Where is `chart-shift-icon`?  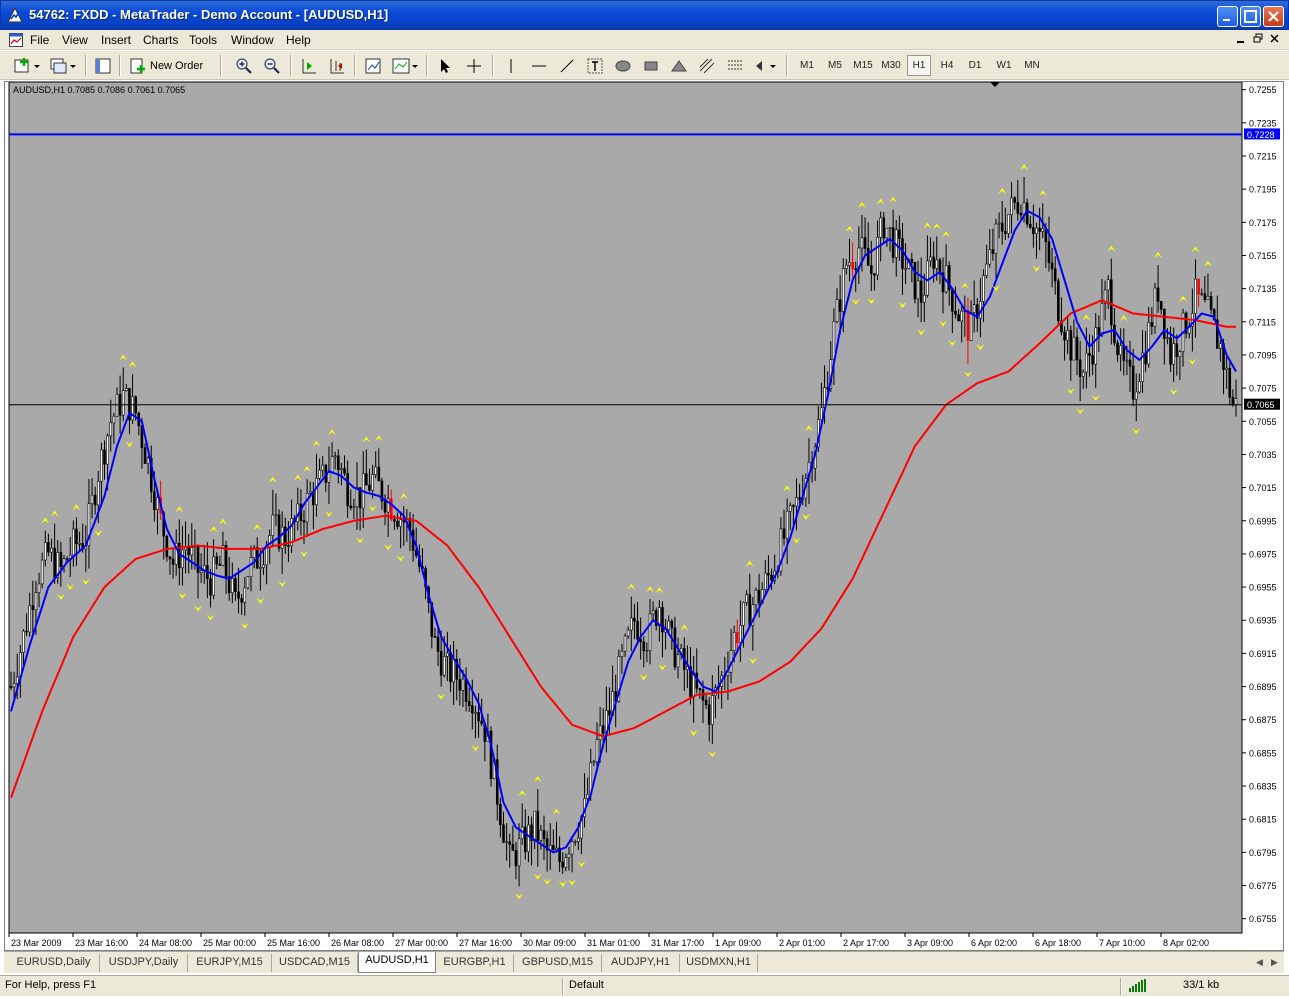
chart-shift-icon is located at coordinates (337, 65).